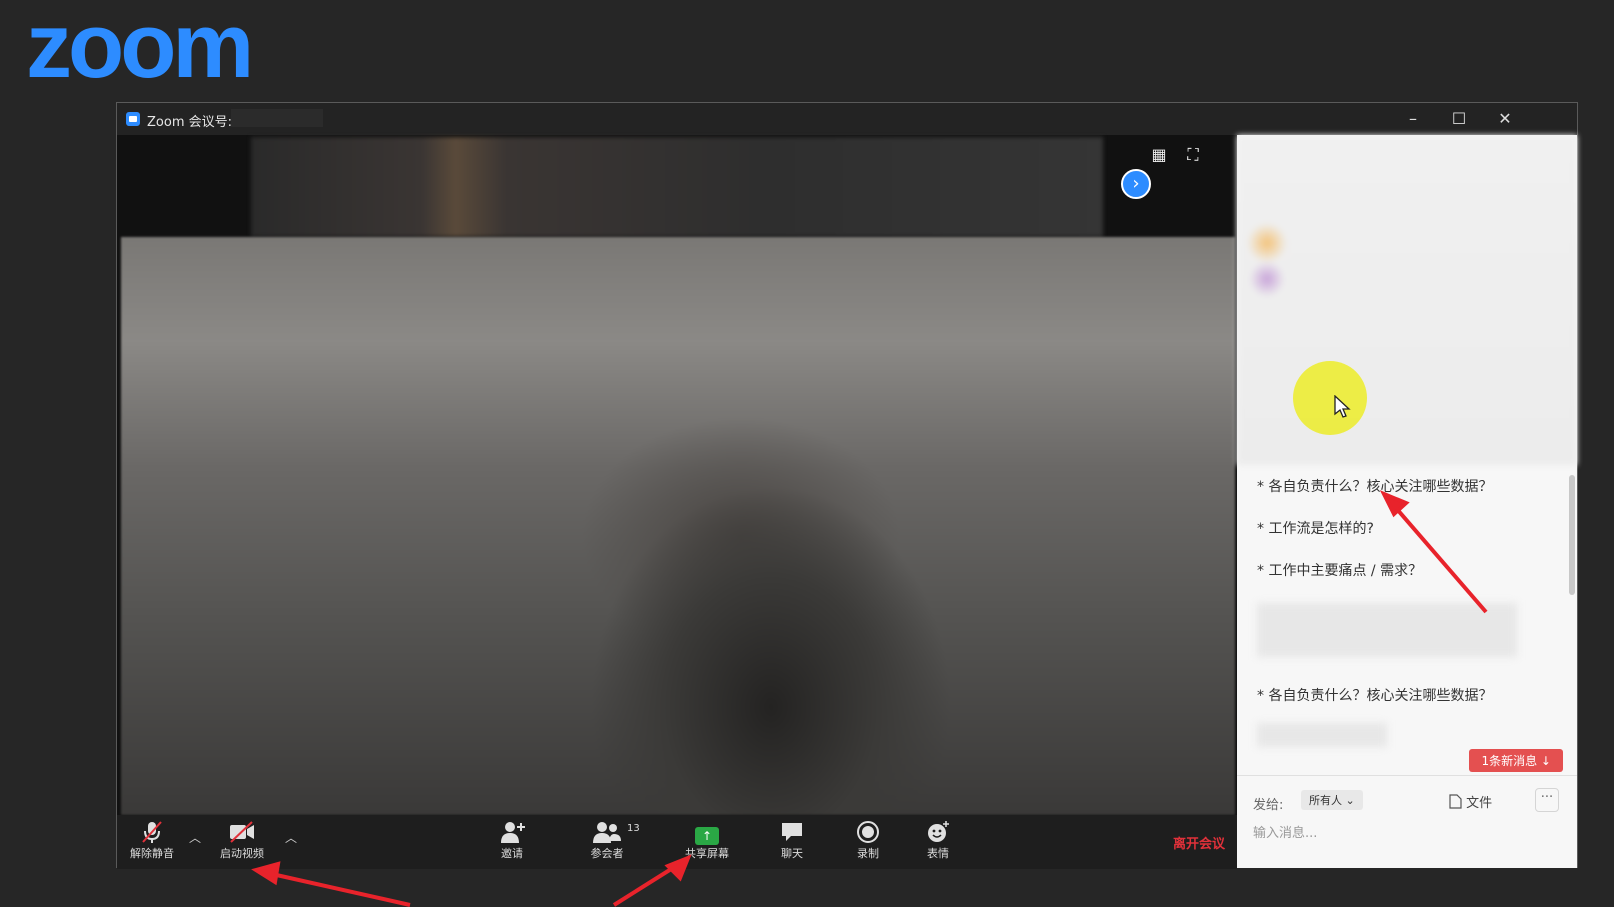 The image size is (1614, 907). I want to click on video-options-caret: ︿, so click(291, 837).